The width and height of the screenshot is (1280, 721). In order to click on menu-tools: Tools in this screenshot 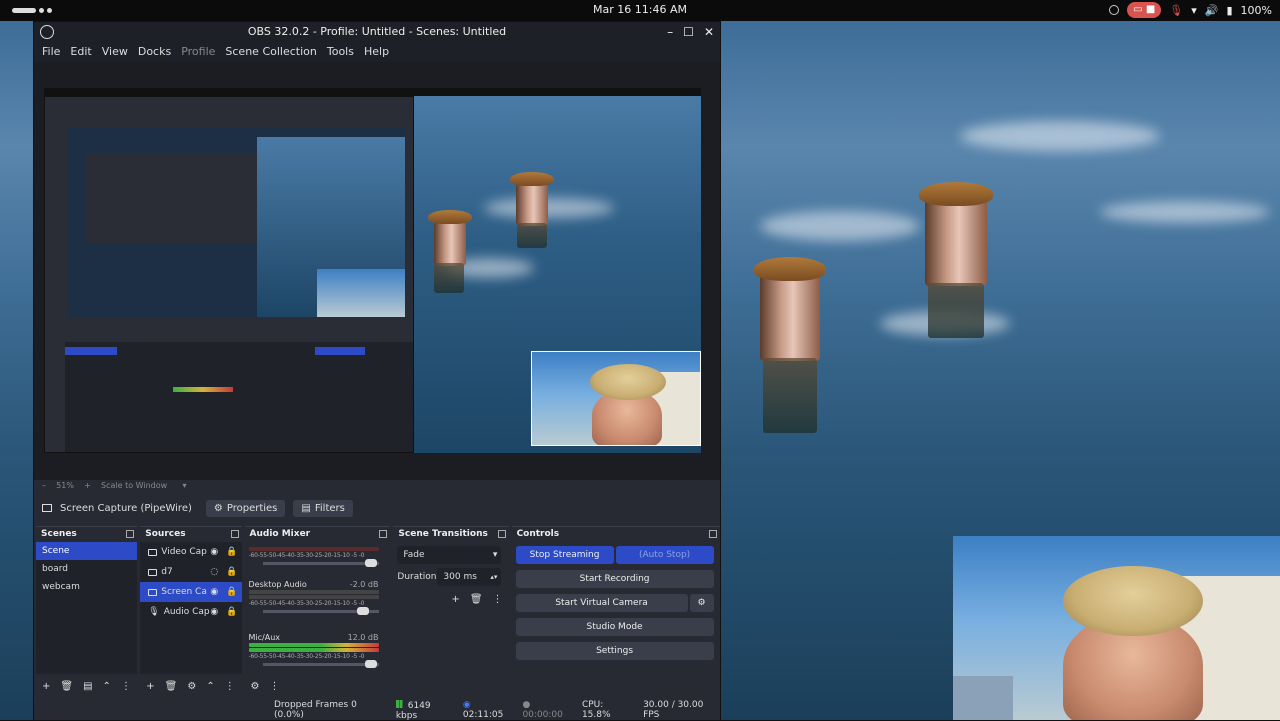, I will do `click(341, 52)`.